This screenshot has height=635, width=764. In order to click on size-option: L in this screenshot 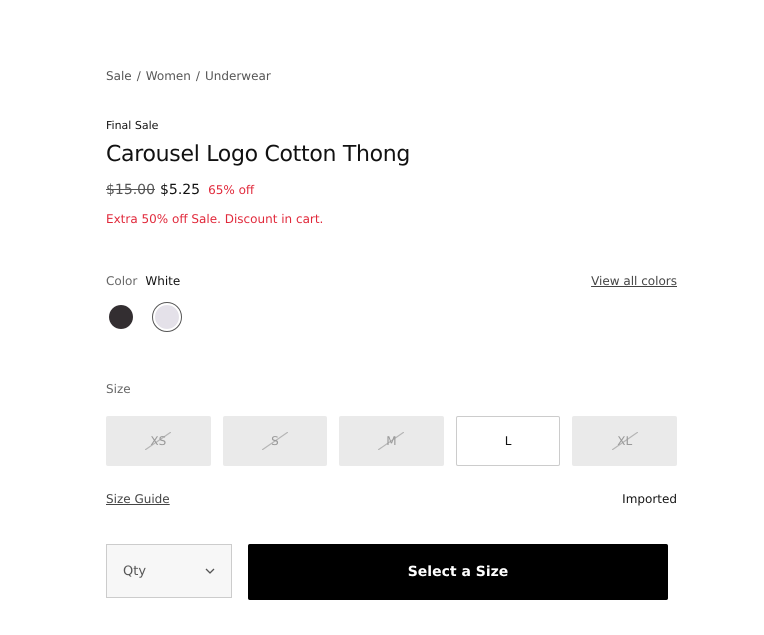, I will do `click(508, 441)`.